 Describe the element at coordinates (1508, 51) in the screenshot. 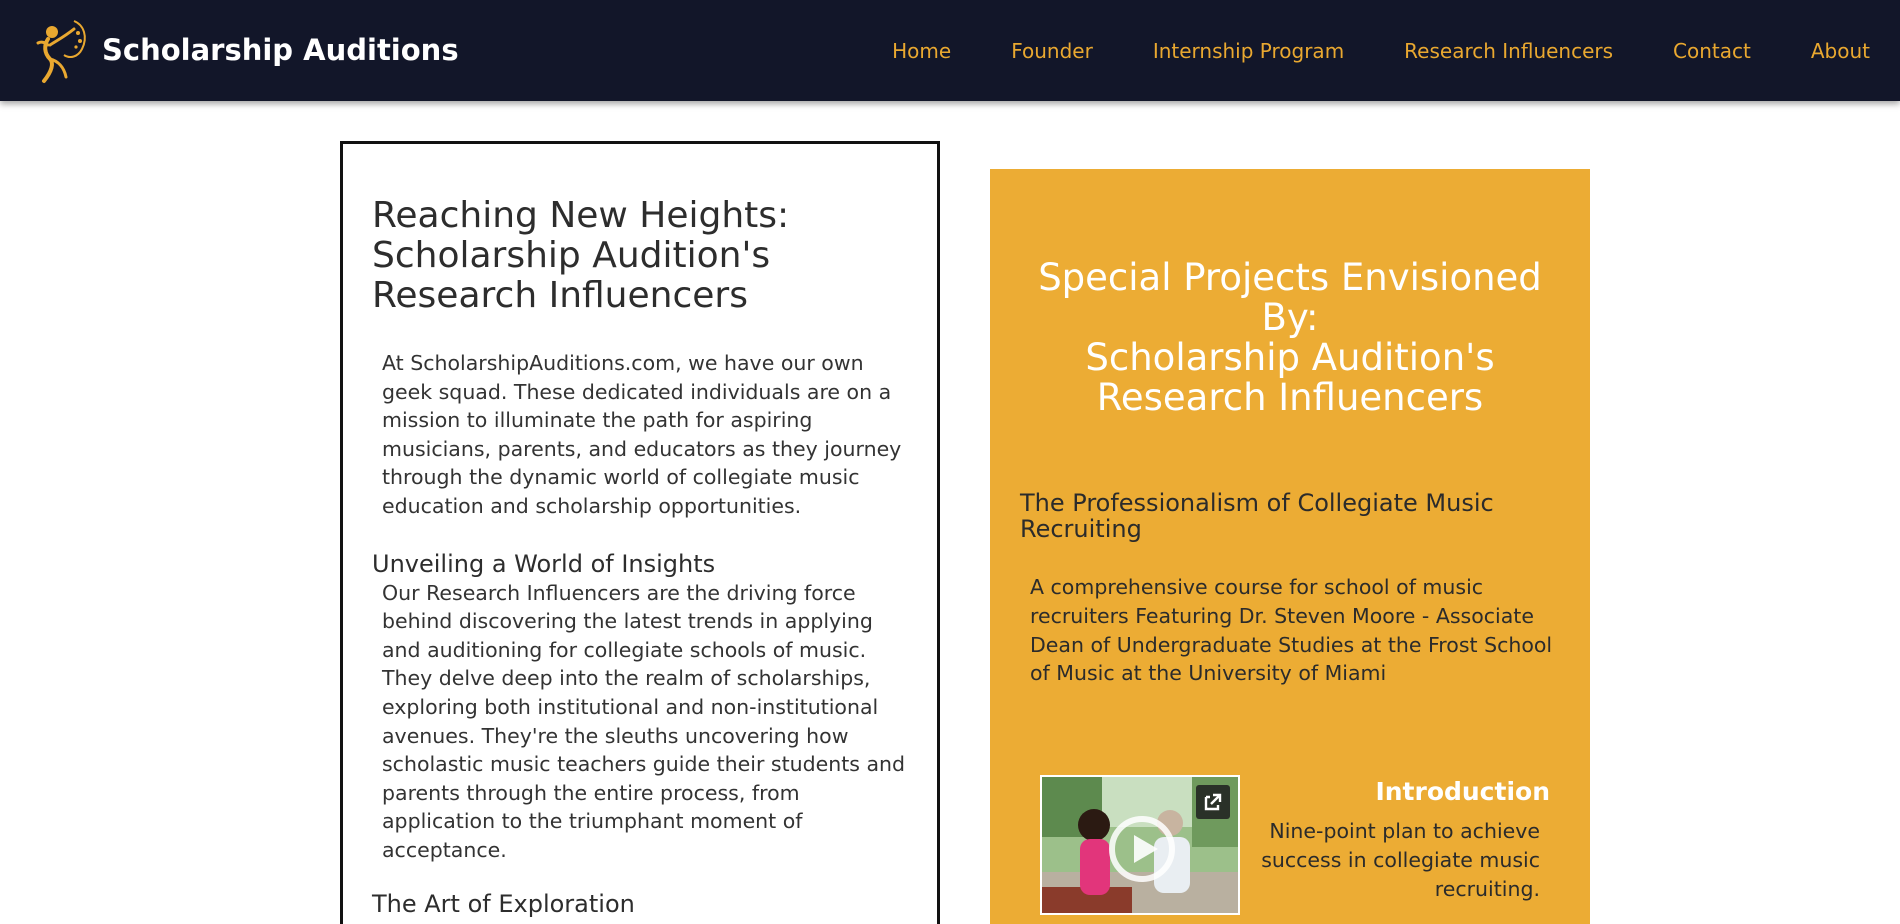

I see `nav-research-influencers: Research Influencers` at that location.